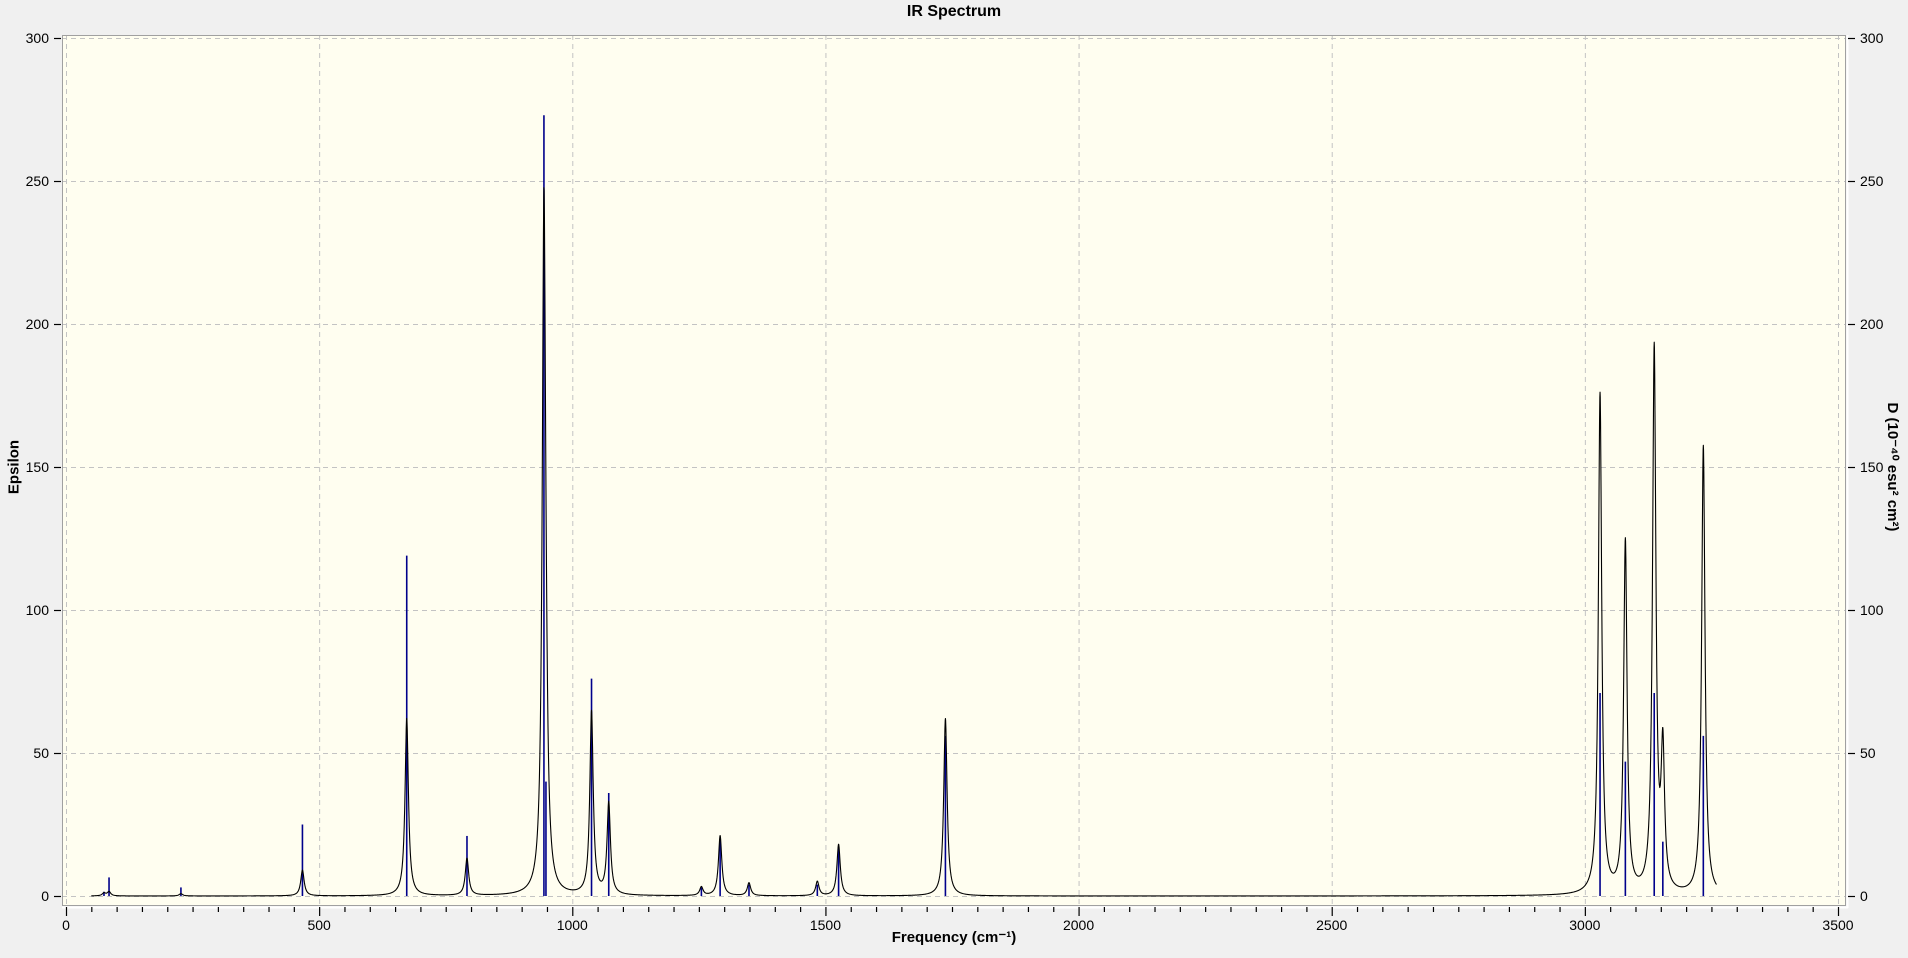 Image resolution: width=1908 pixels, height=958 pixels. Describe the element at coordinates (14, 467) in the screenshot. I see `y-axis-label-left: Epsilon` at that location.